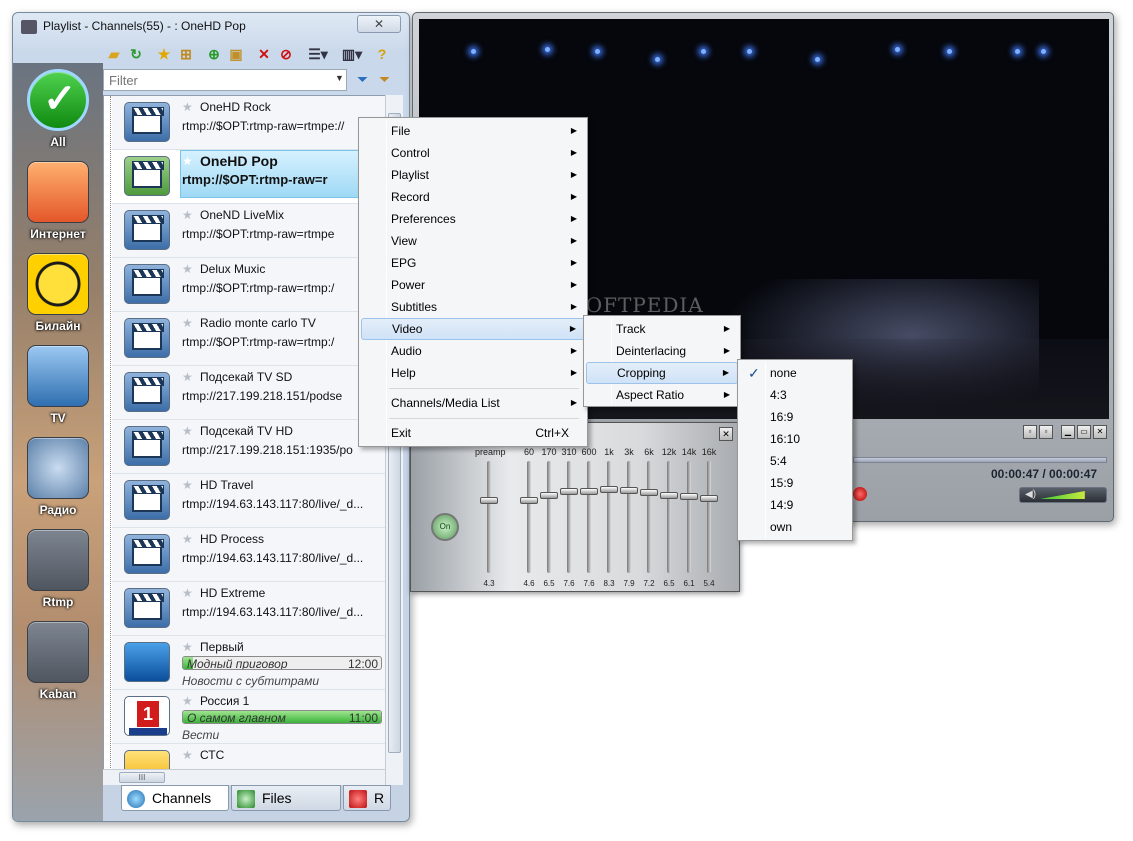  Describe the element at coordinates (795, 439) in the screenshot. I see `menu-item-16-10: 16:10` at that location.